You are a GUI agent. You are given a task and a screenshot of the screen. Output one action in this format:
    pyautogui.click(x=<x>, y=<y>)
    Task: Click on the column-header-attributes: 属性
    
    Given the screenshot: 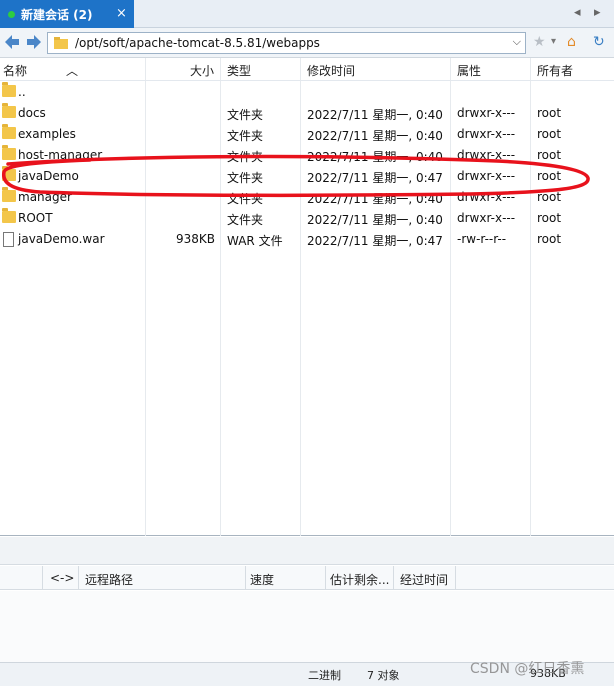 What is the action you would take?
    pyautogui.click(x=469, y=70)
    